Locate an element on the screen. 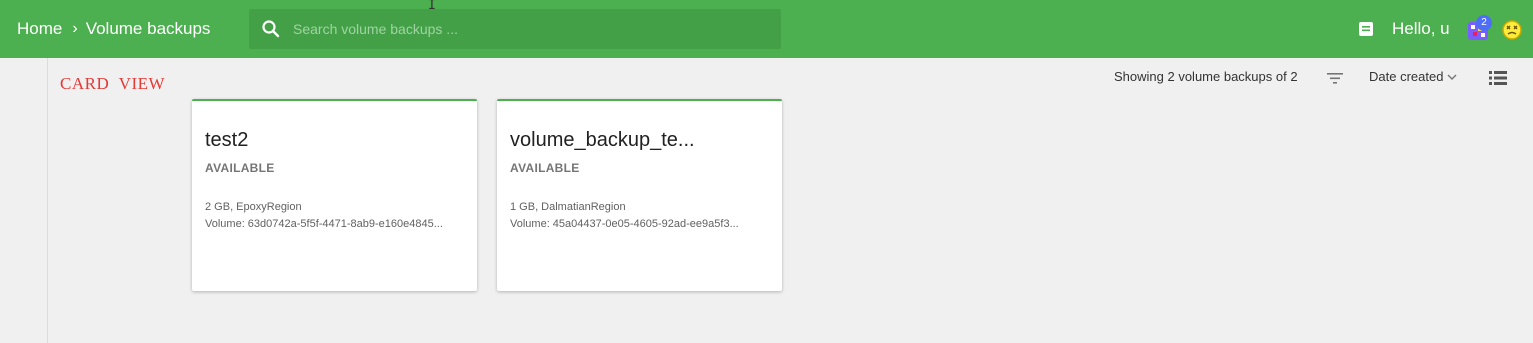 This screenshot has height=343, width=1533. notes-icon is located at coordinates (1366, 29).